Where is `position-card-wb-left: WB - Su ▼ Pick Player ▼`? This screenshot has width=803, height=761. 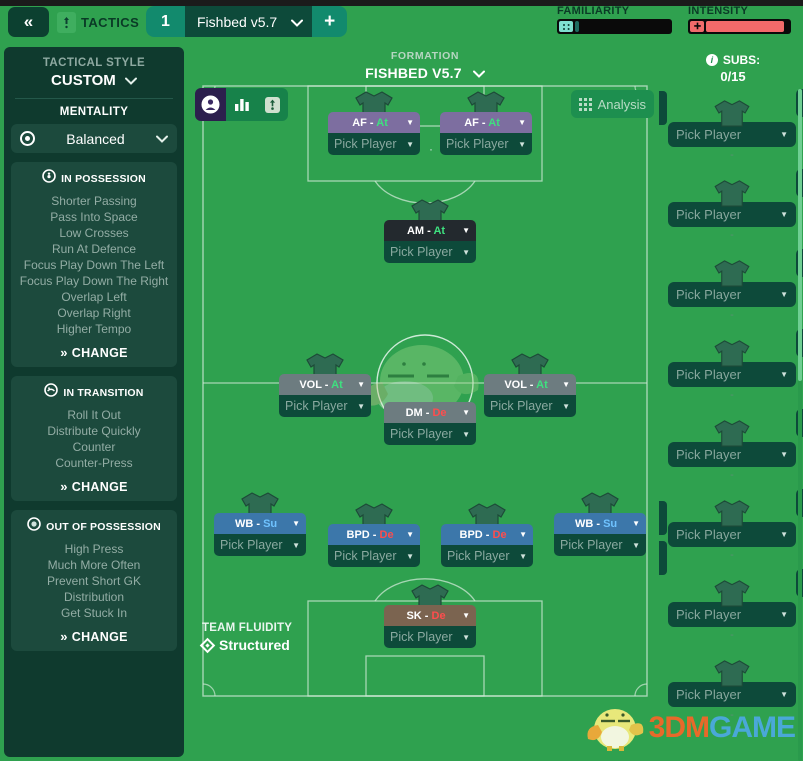 position-card-wb-left: WB - Su ▼ Pick Player ▼ is located at coordinates (260, 524).